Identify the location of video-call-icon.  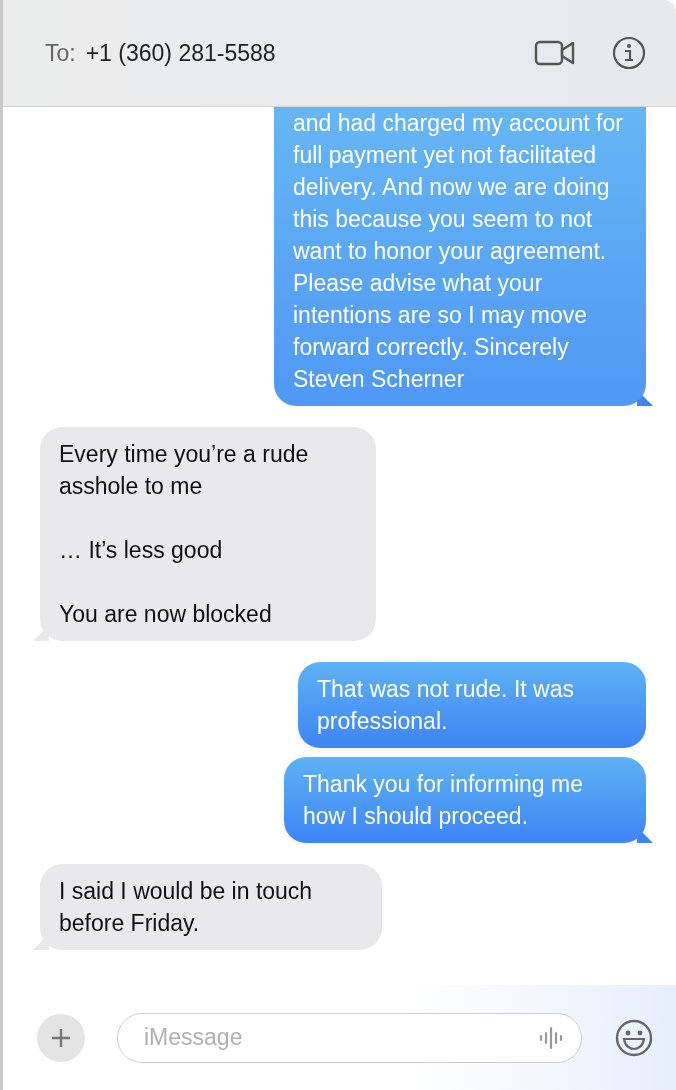
(555, 53).